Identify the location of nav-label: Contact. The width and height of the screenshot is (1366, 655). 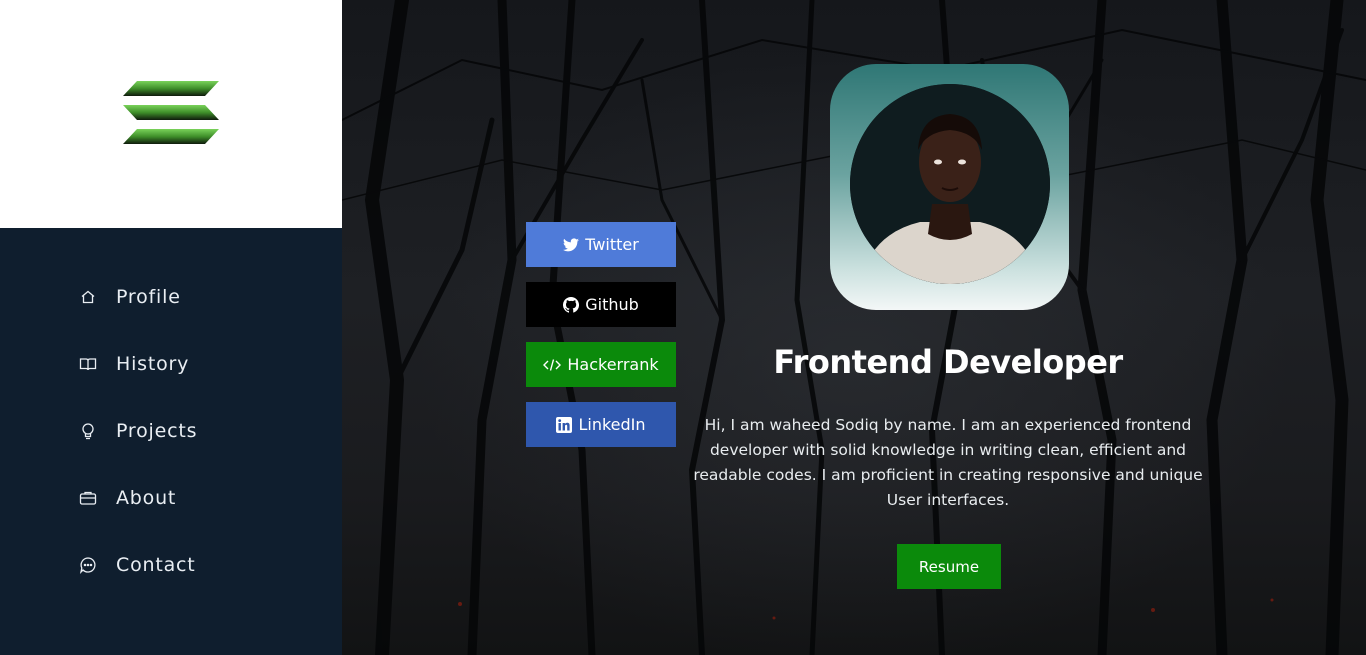
(156, 565).